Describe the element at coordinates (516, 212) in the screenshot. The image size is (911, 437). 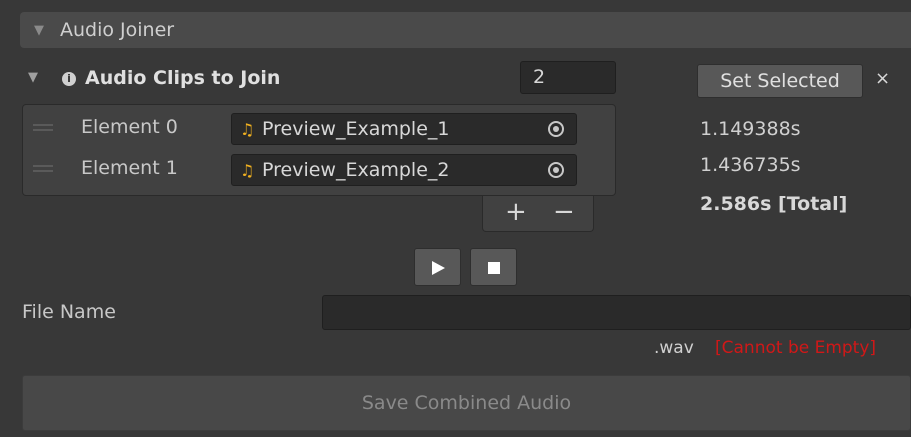
I see `add-element-button: +` at that location.